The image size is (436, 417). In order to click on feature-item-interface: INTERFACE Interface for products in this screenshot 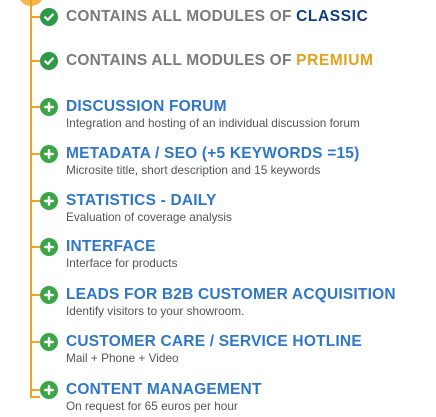, I will do `click(103, 253)`.